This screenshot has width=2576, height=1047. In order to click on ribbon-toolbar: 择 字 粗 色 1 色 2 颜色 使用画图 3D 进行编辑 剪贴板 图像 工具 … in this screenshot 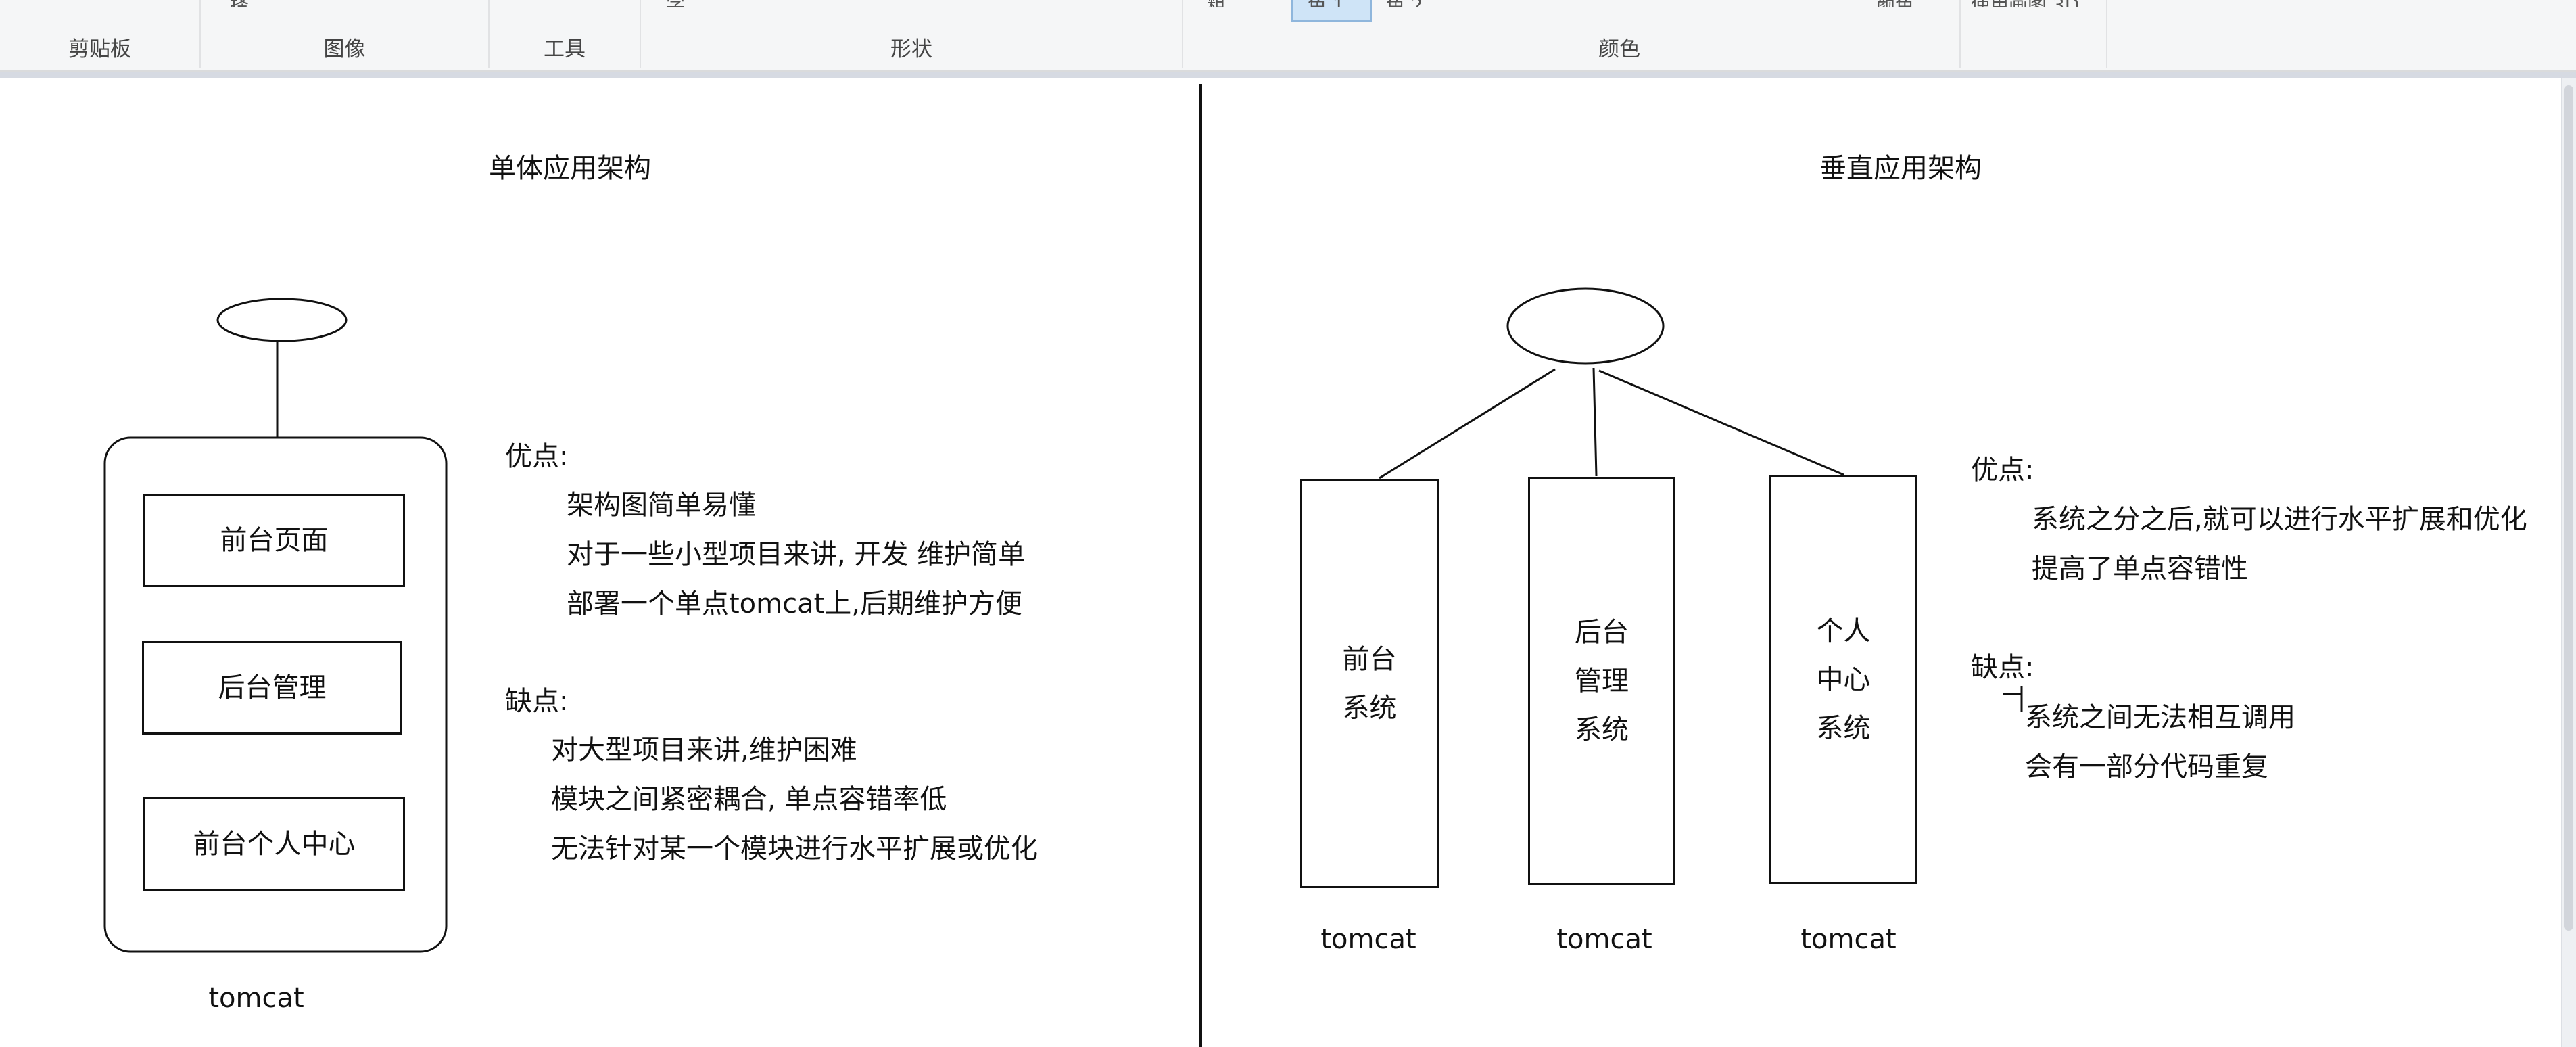, I will do `click(1288, 36)`.